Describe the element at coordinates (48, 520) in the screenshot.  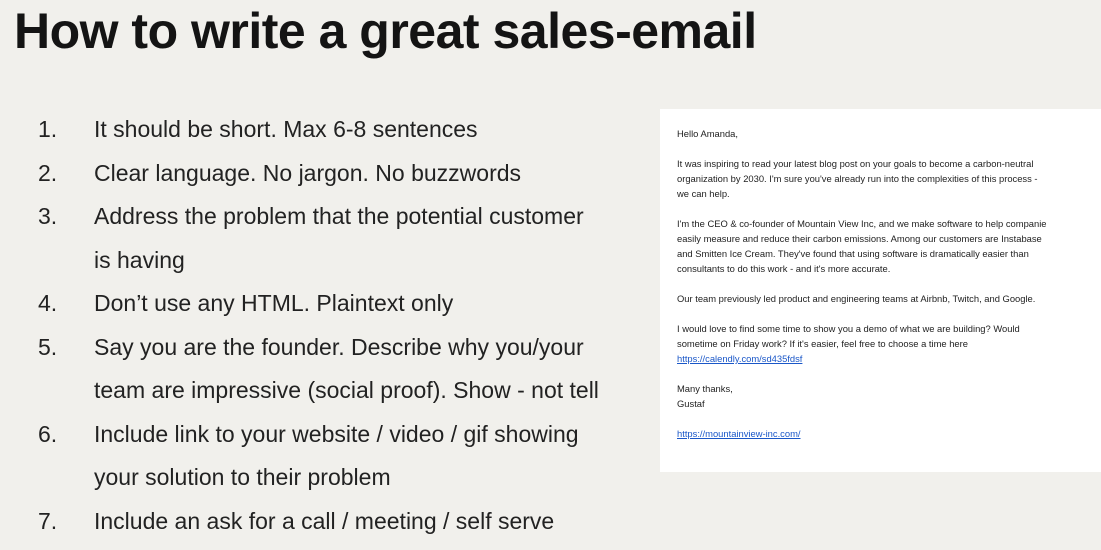
I see `list-item-number: 7.` at that location.